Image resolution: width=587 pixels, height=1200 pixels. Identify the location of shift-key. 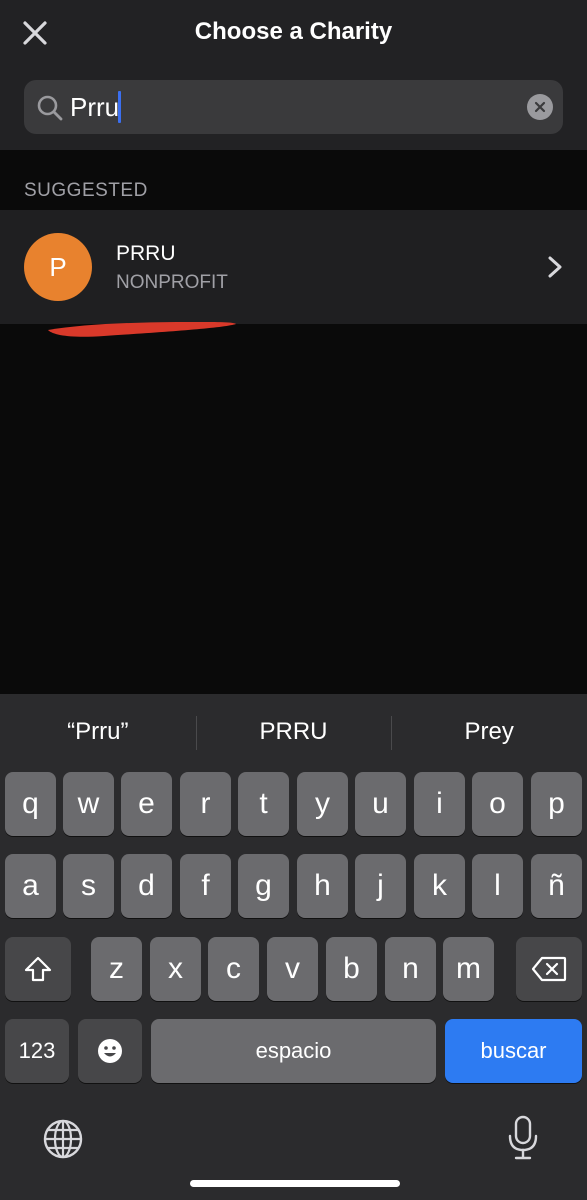
(38, 969).